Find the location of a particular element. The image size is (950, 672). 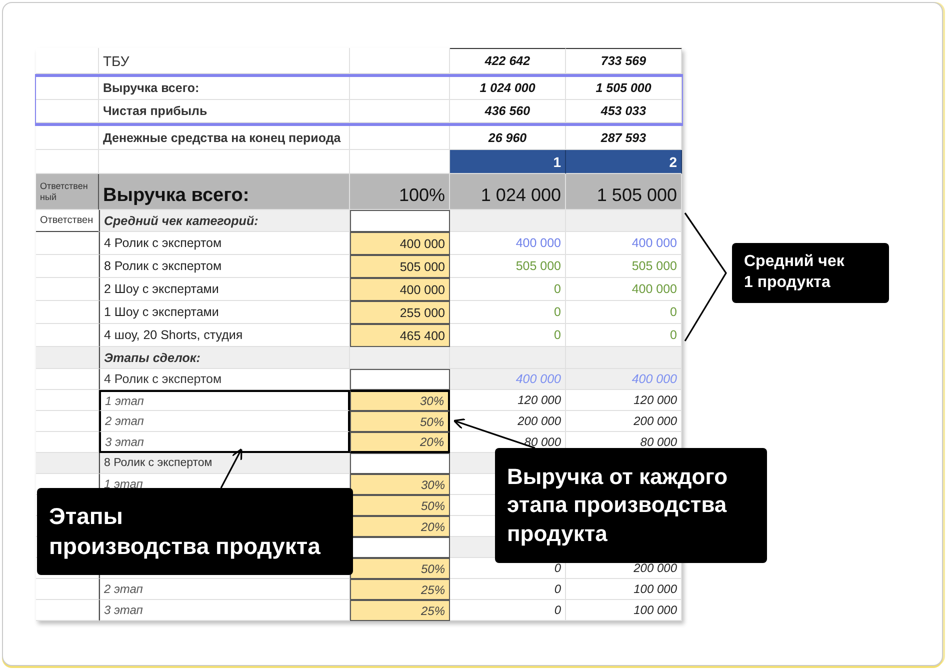

table-cell: Этапы сделок: is located at coordinates (224, 358).